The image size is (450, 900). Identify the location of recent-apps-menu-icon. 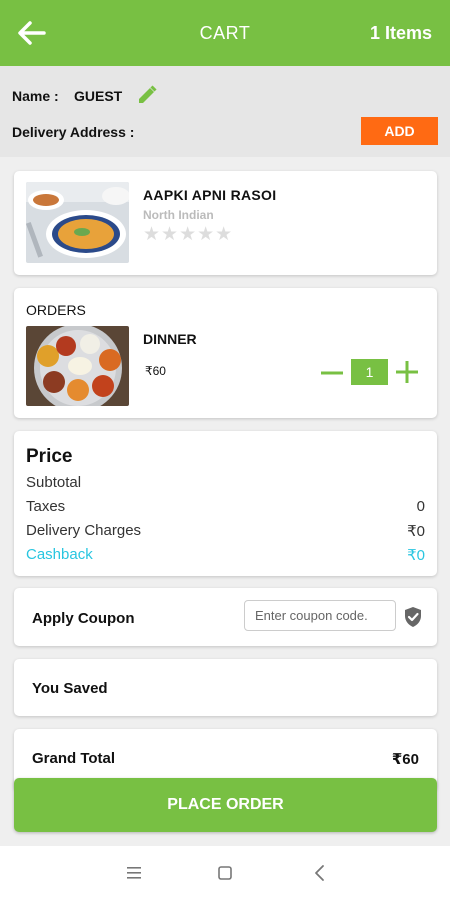
(134, 873).